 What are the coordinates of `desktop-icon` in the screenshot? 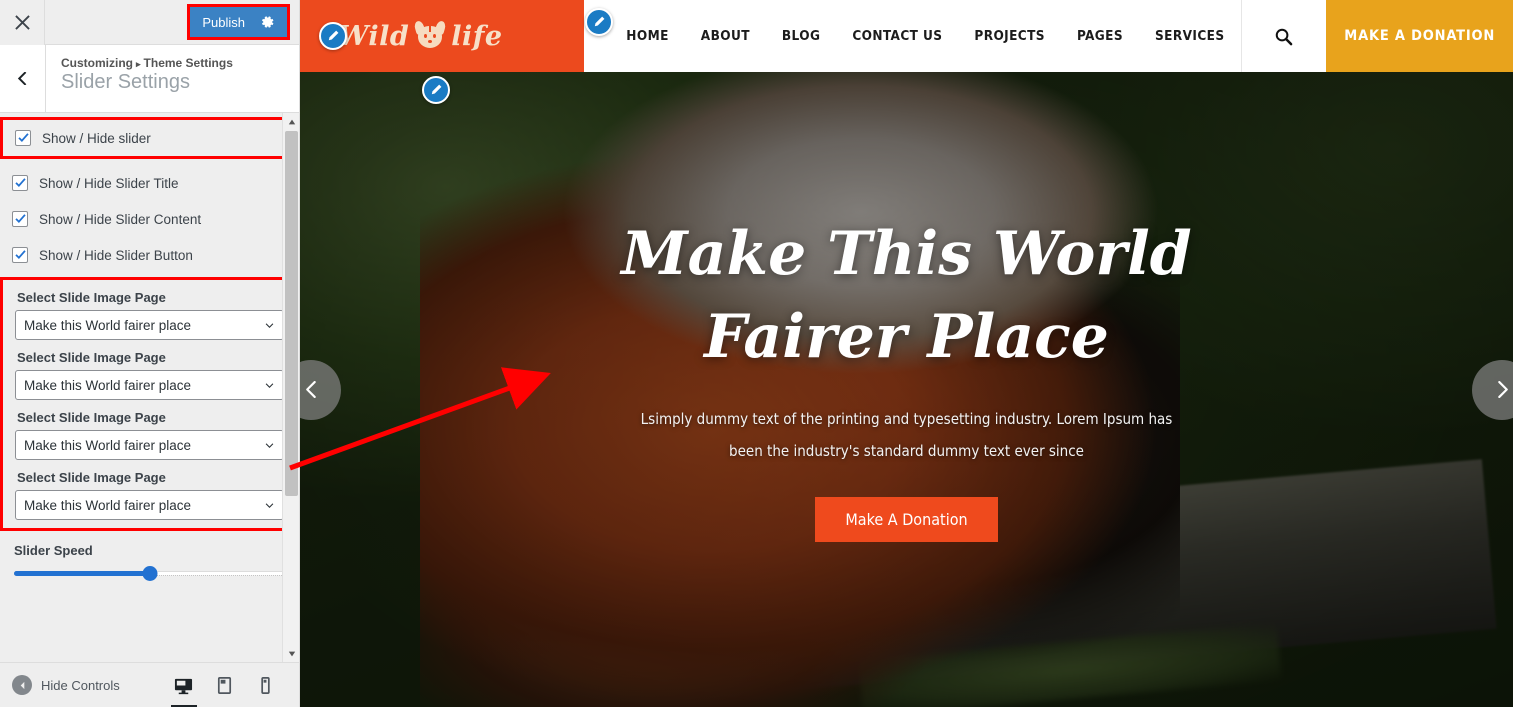 It's located at (183, 685).